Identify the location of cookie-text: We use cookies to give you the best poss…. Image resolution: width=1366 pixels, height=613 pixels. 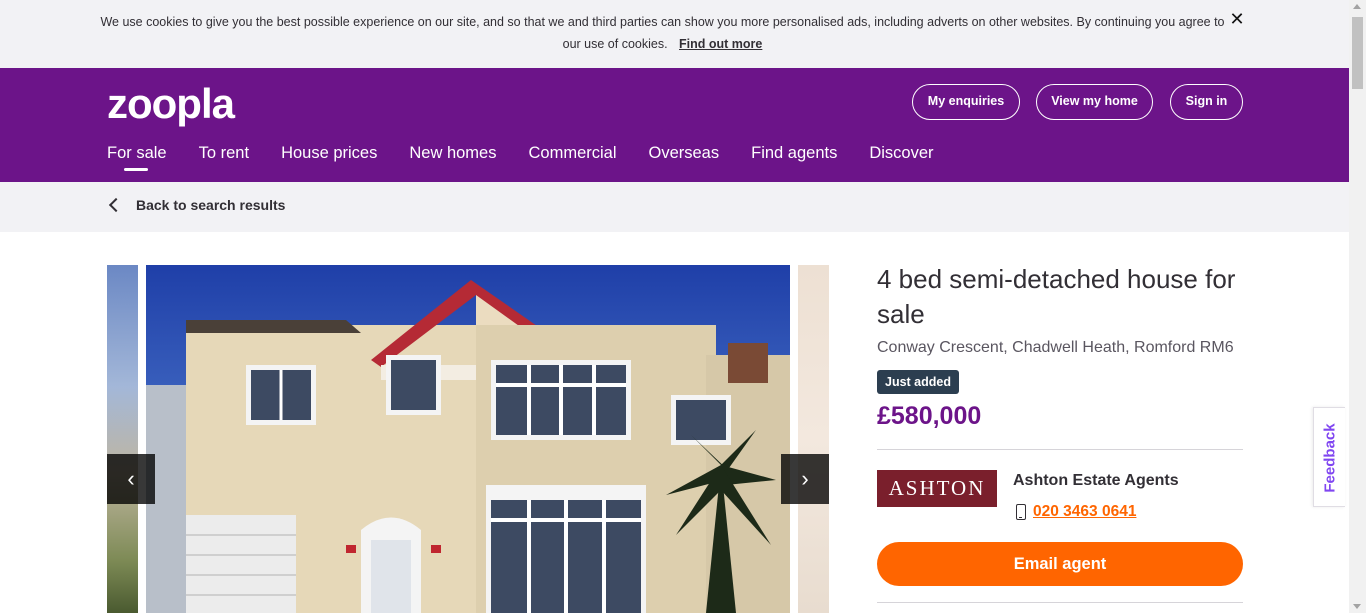
(662, 33).